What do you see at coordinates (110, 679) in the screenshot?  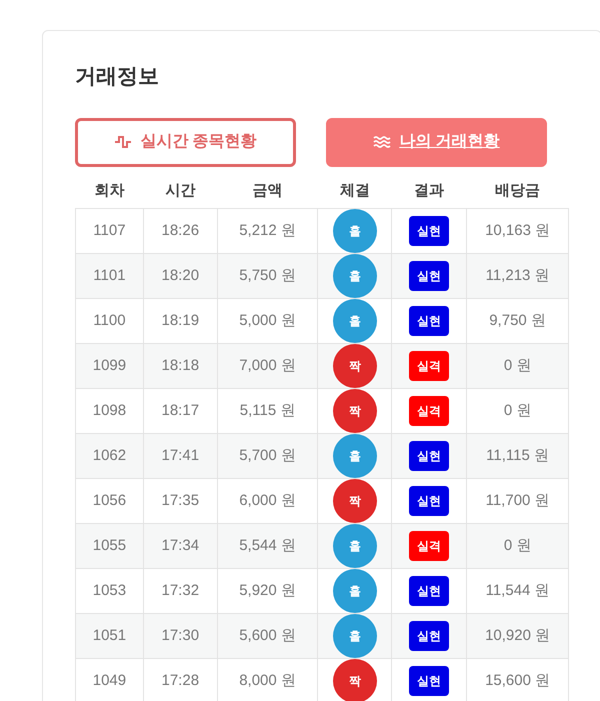 I see `table-cell: 1049` at bounding box center [110, 679].